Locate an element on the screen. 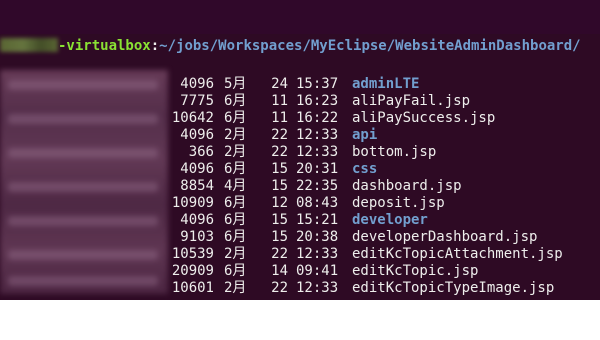 This screenshot has height=340, width=600. file-size: 366 is located at coordinates (201, 152).